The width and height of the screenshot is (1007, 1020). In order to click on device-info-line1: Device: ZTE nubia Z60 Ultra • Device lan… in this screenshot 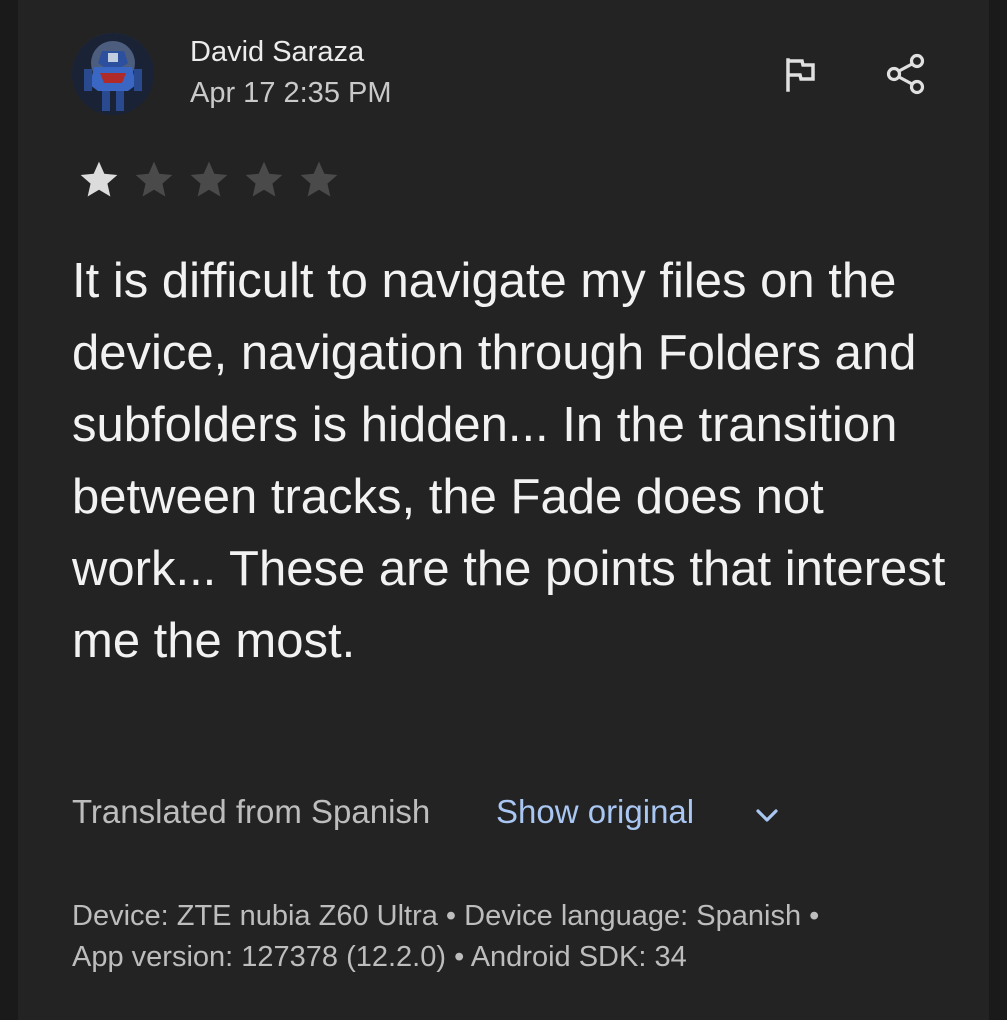, I will do `click(446, 916)`.